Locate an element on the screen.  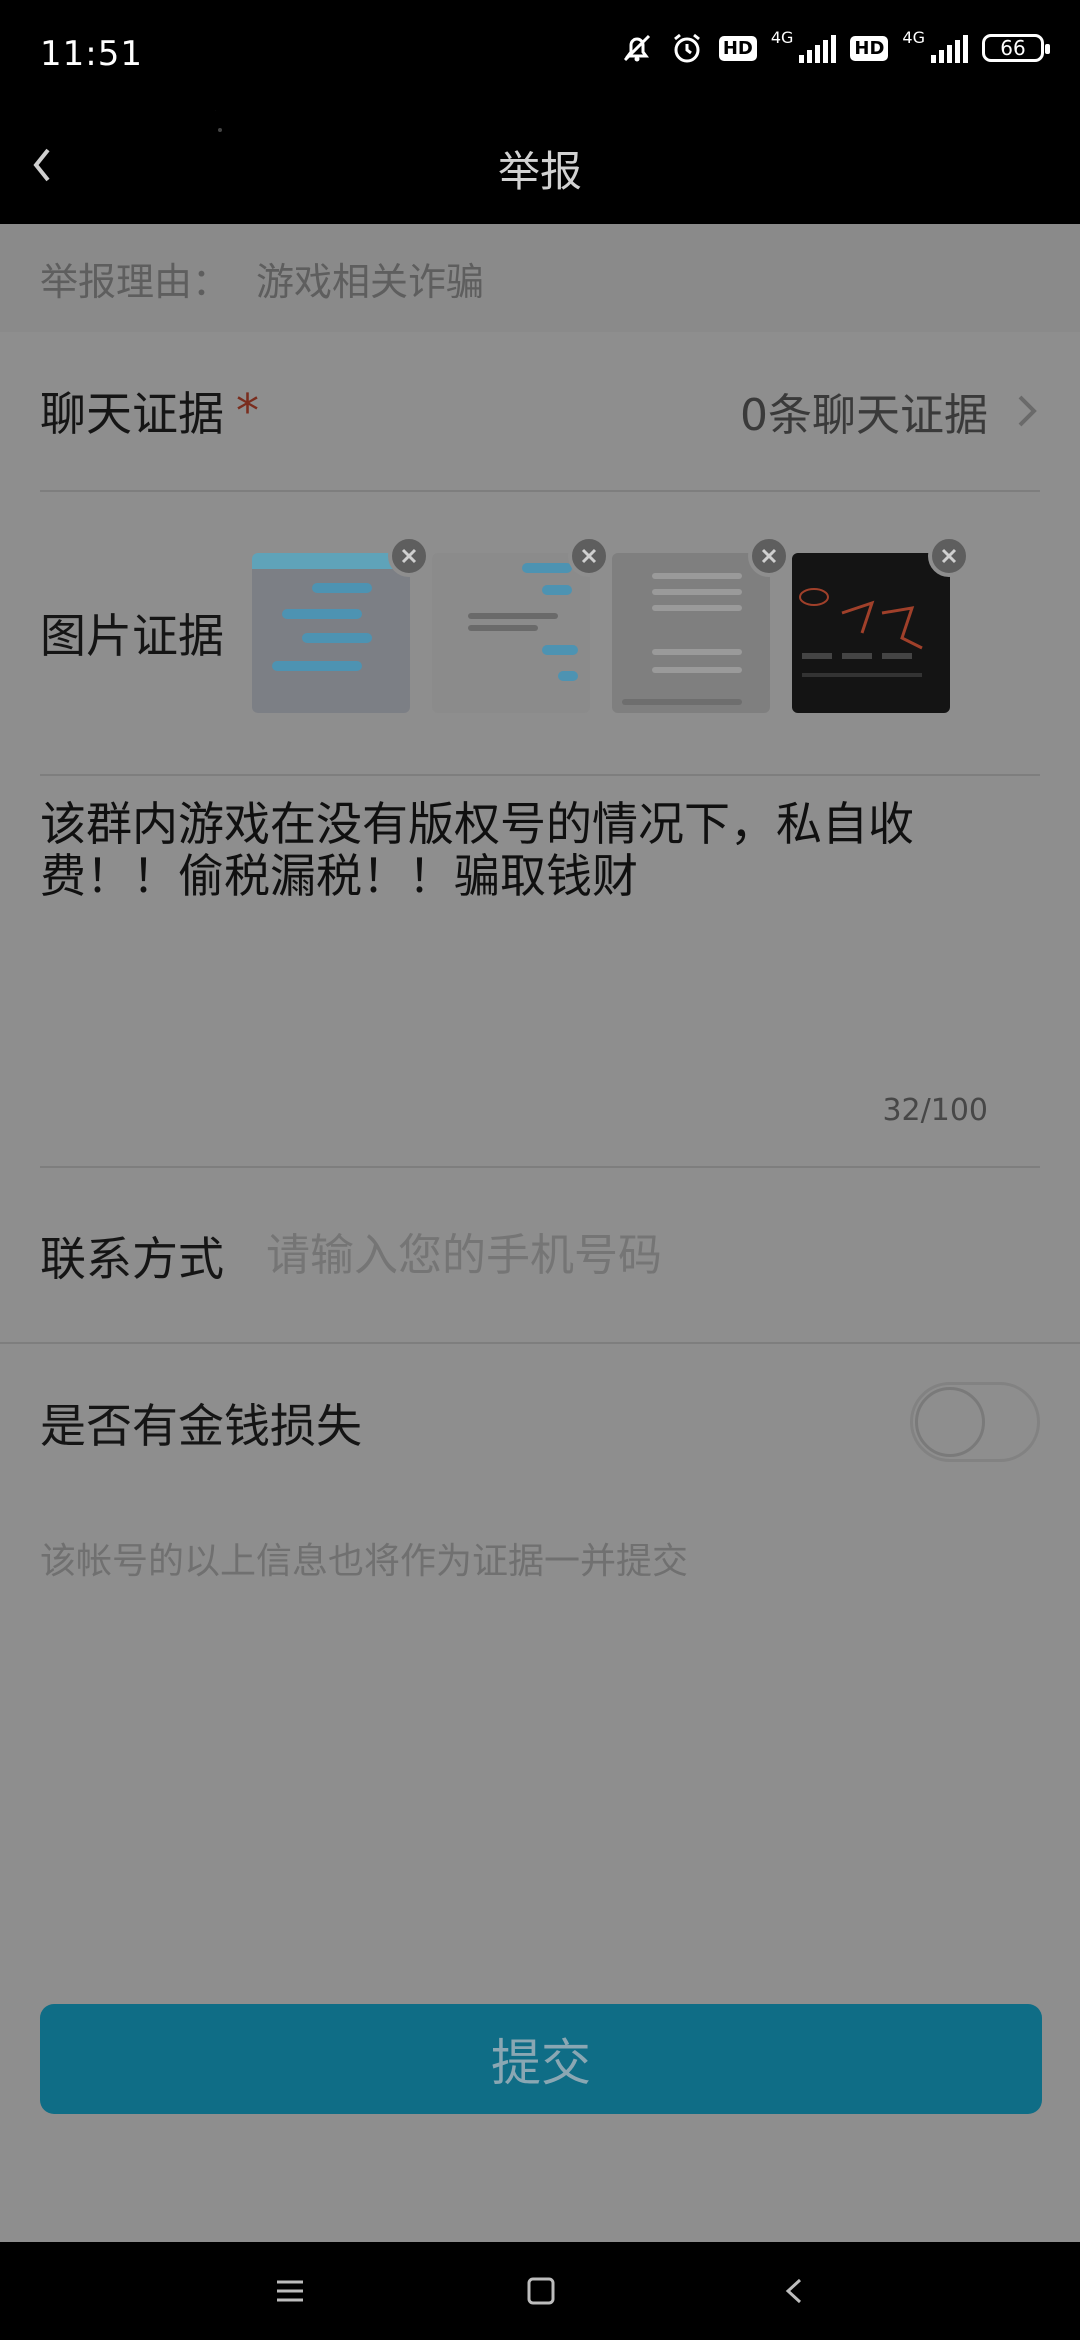
description-text: 该群内游戏在没有版权号的情况下，私自收费！！偷税漏税！！骗取钱财 is located at coordinates (510, 850).